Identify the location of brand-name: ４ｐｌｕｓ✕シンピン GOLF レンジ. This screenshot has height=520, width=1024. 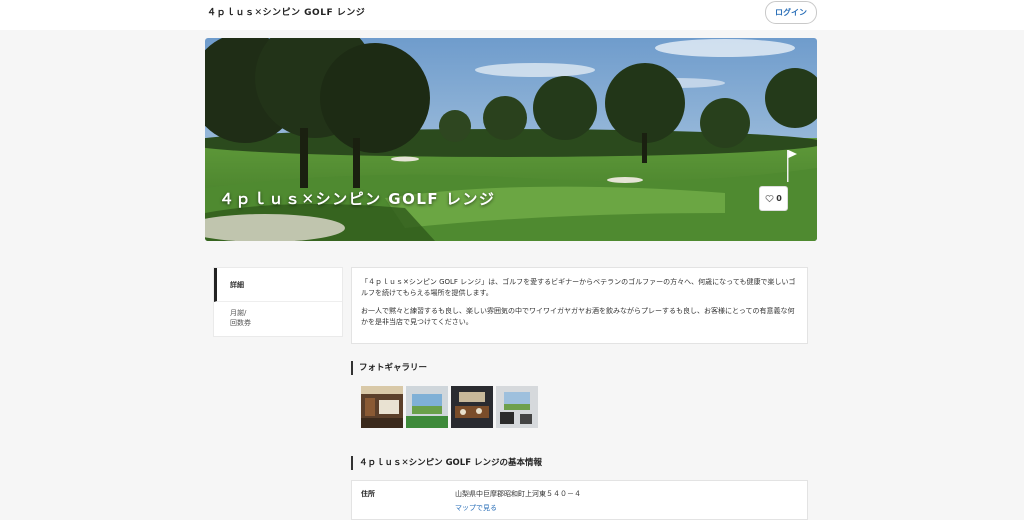
(286, 11).